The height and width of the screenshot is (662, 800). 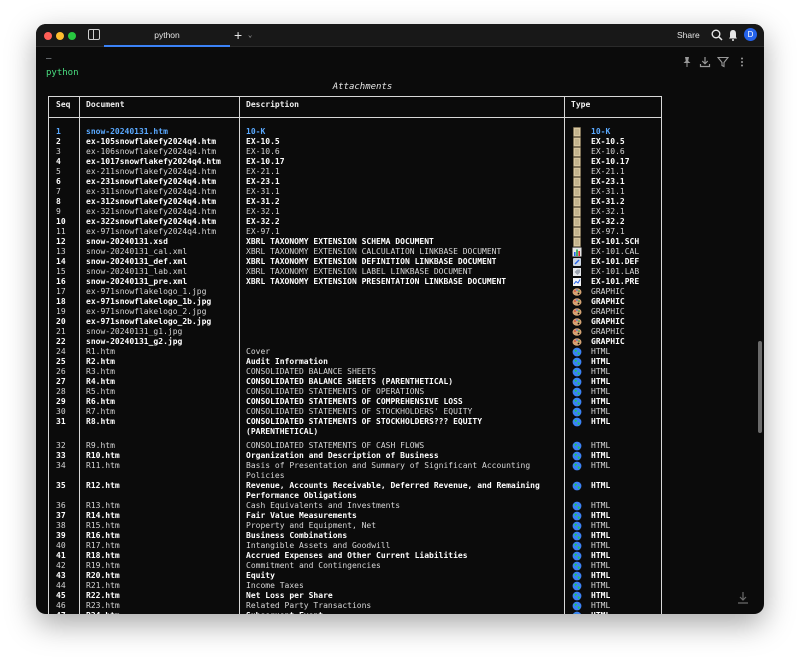 I want to click on sidebar-icon, so click(x=94, y=34).